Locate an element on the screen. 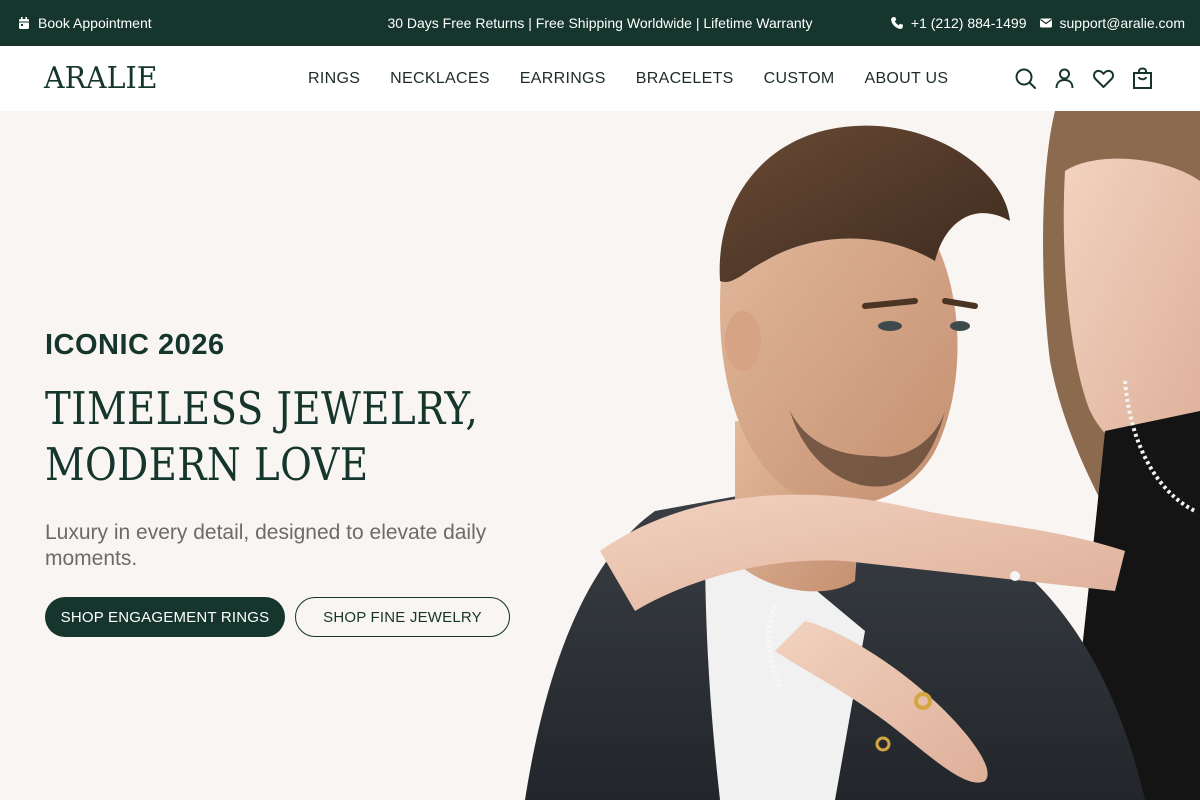 This screenshot has width=1200, height=800. calendar-icon is located at coordinates (24, 23).